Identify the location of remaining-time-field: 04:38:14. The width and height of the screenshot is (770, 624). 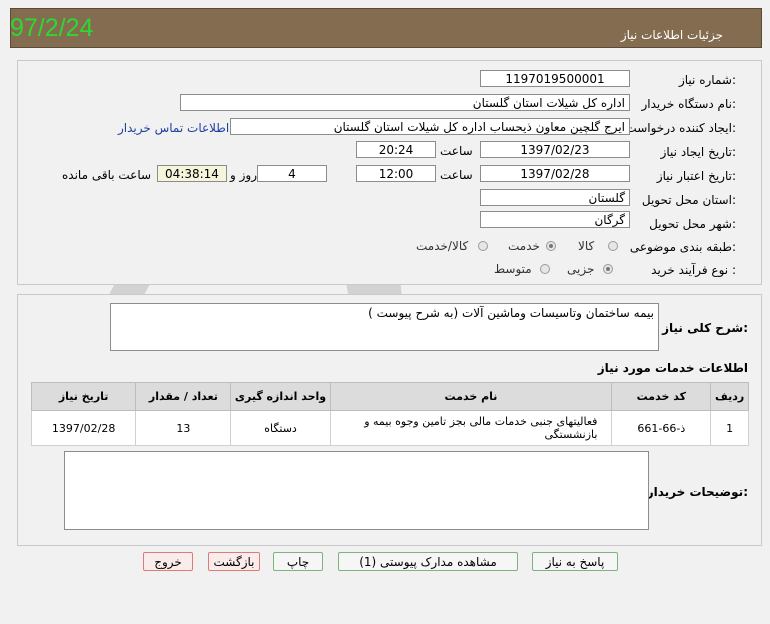
(192, 173).